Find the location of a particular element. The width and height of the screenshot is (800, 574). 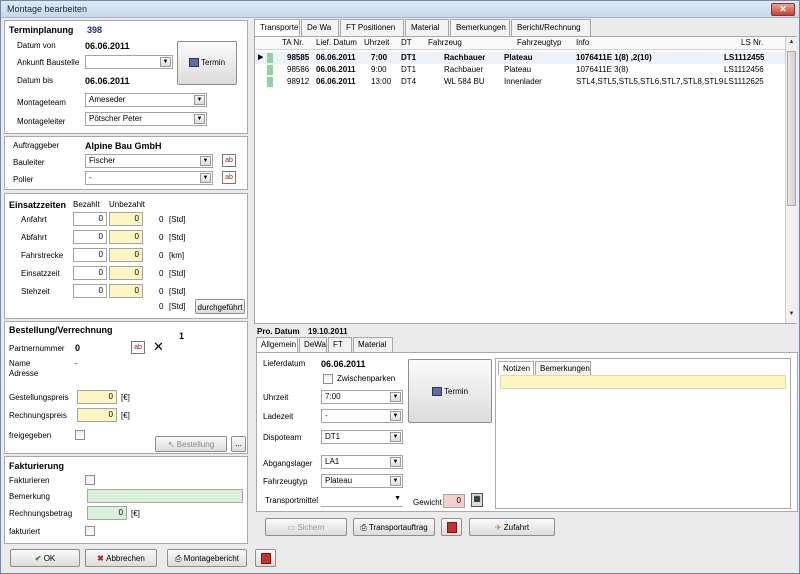

detail-termin-button: Termin is located at coordinates (450, 391).